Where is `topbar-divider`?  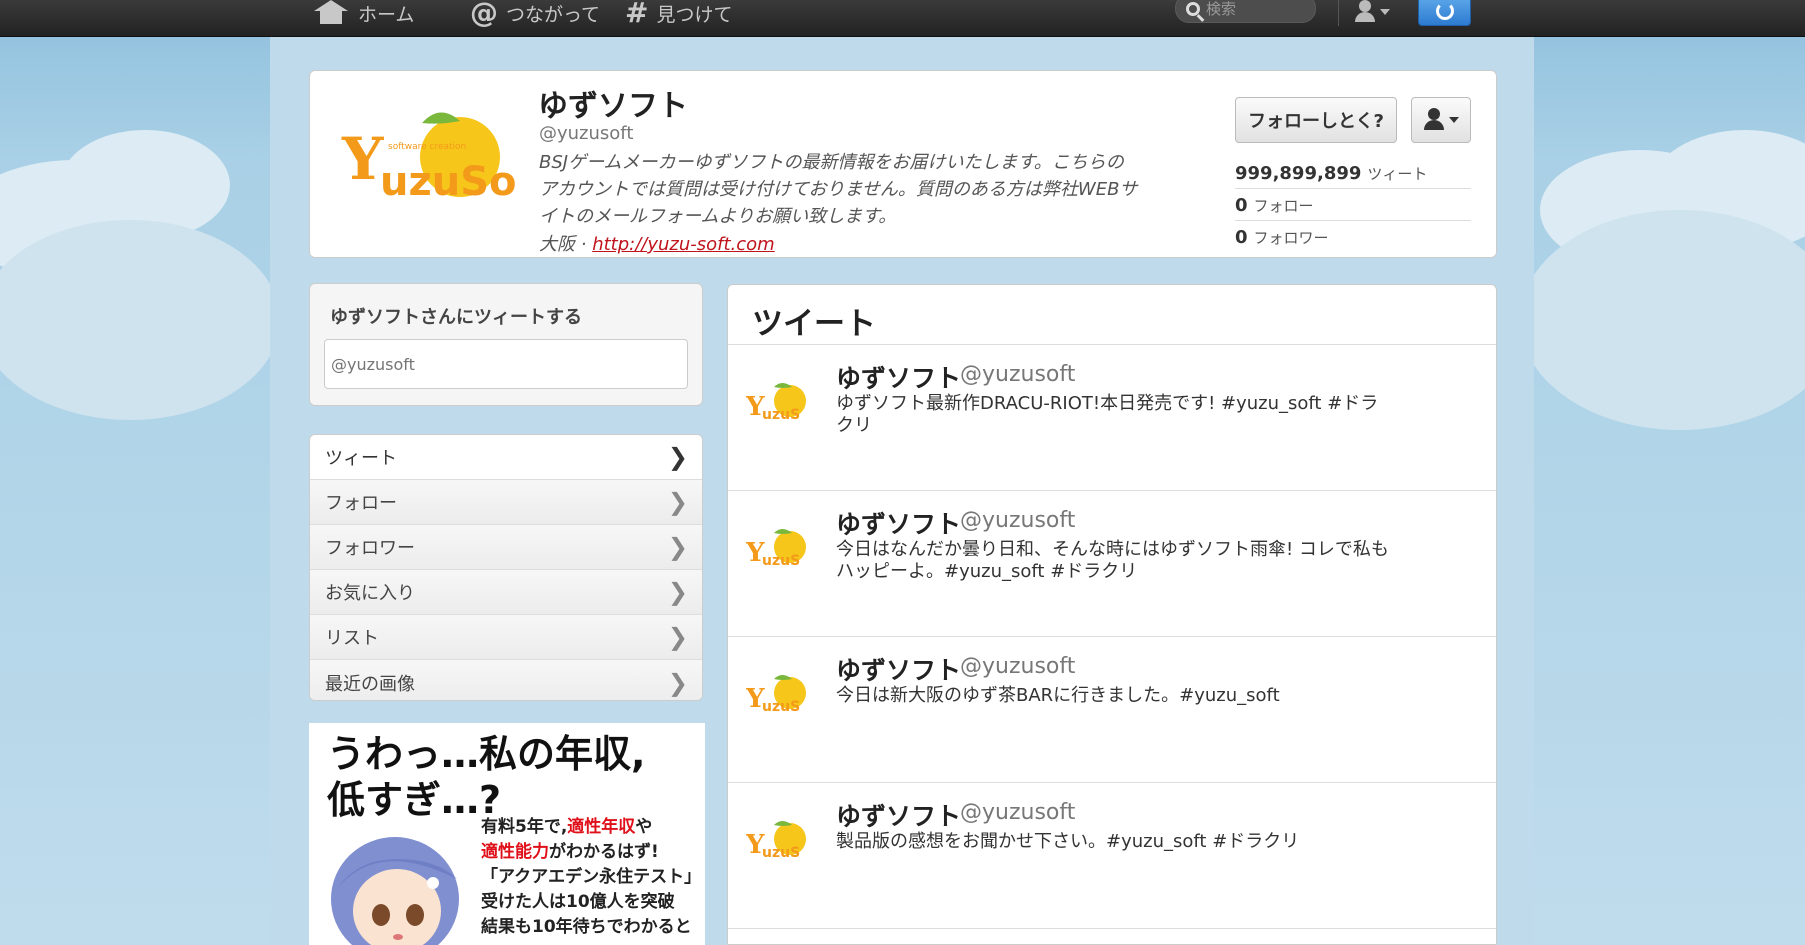 topbar-divider is located at coordinates (1338, 13).